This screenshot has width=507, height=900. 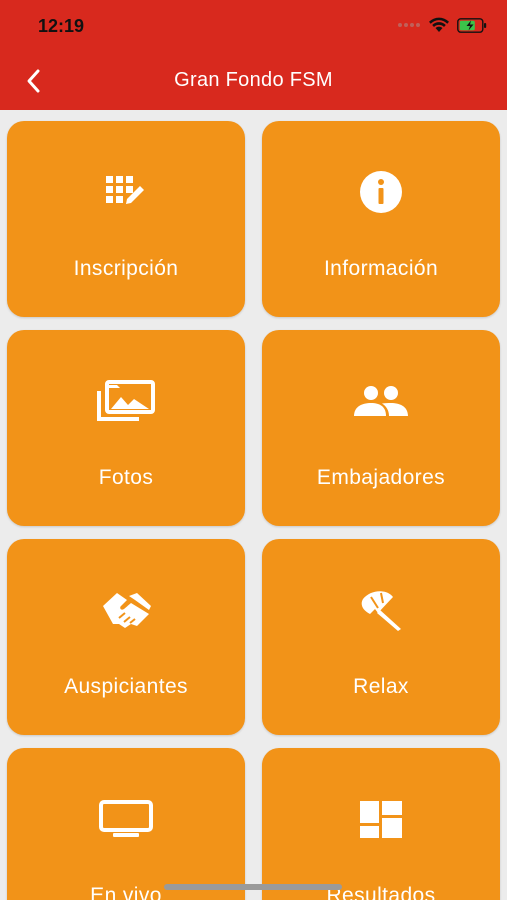 I want to click on beach-umbrella-icon, so click(x=381, y=611).